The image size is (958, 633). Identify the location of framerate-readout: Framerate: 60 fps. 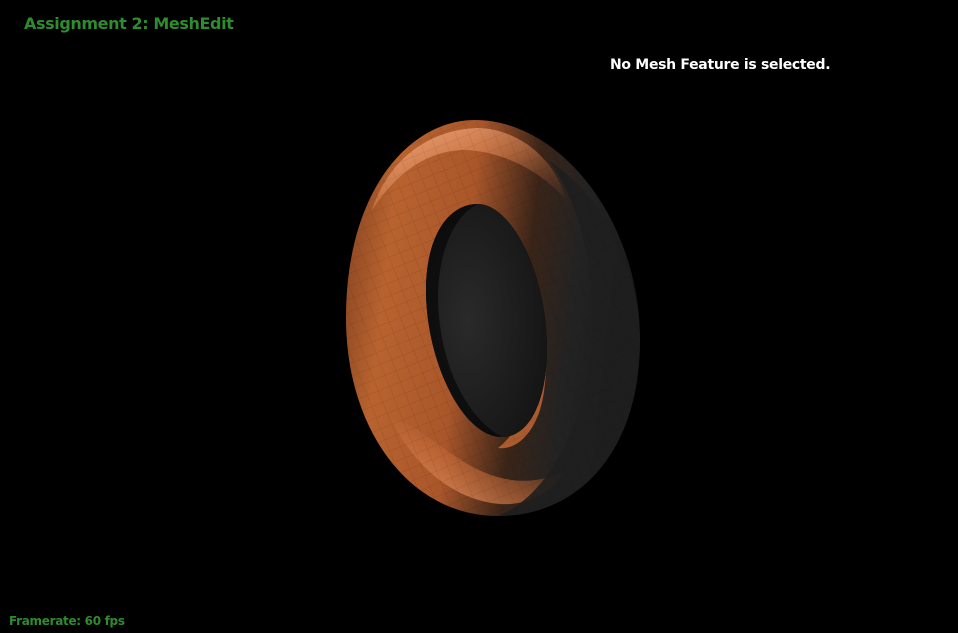
(67, 621).